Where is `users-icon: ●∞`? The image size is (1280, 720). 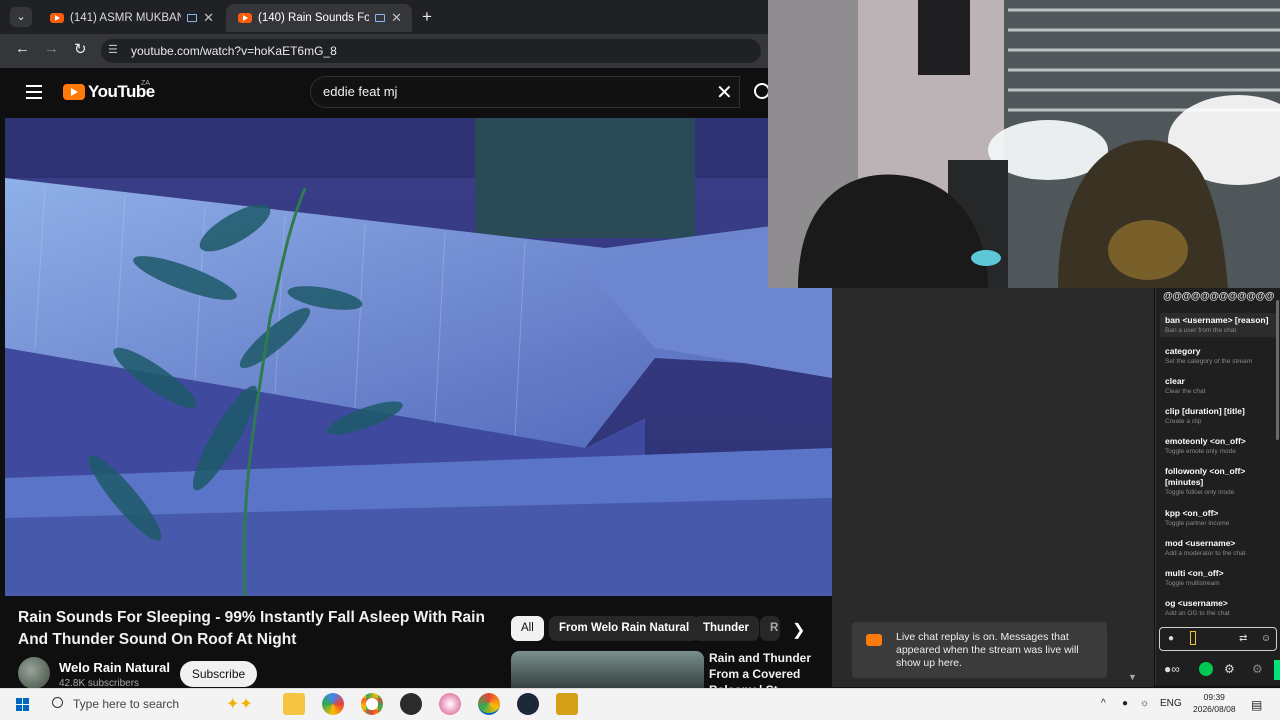
users-icon: ●∞ is located at coordinates (1172, 669).